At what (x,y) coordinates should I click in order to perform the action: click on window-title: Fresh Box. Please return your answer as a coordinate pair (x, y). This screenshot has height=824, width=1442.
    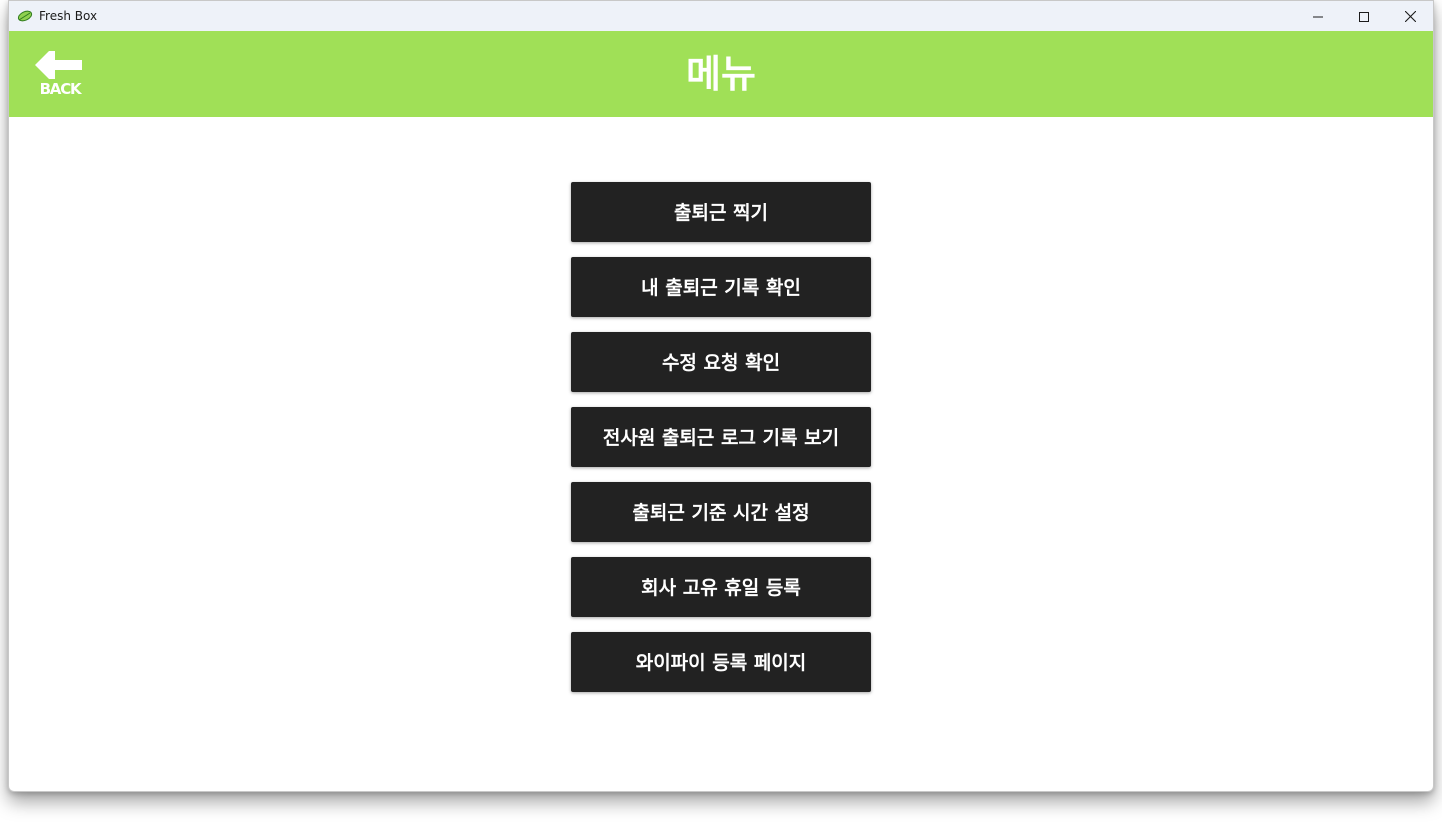
    Looking at the image, I should click on (68, 16).